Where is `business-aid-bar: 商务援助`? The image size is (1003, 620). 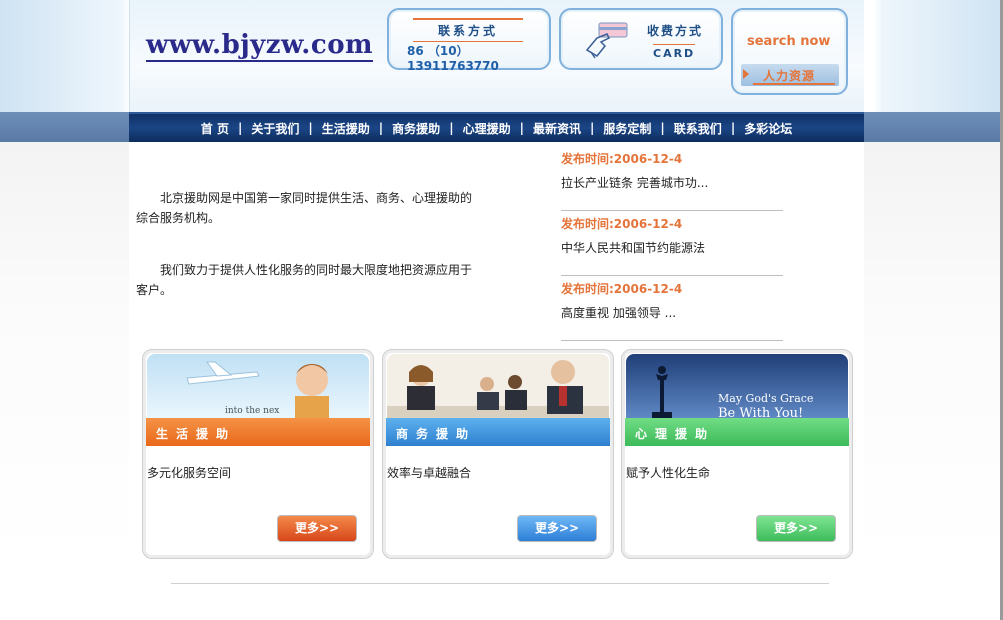 business-aid-bar: 商务援助 is located at coordinates (498, 432).